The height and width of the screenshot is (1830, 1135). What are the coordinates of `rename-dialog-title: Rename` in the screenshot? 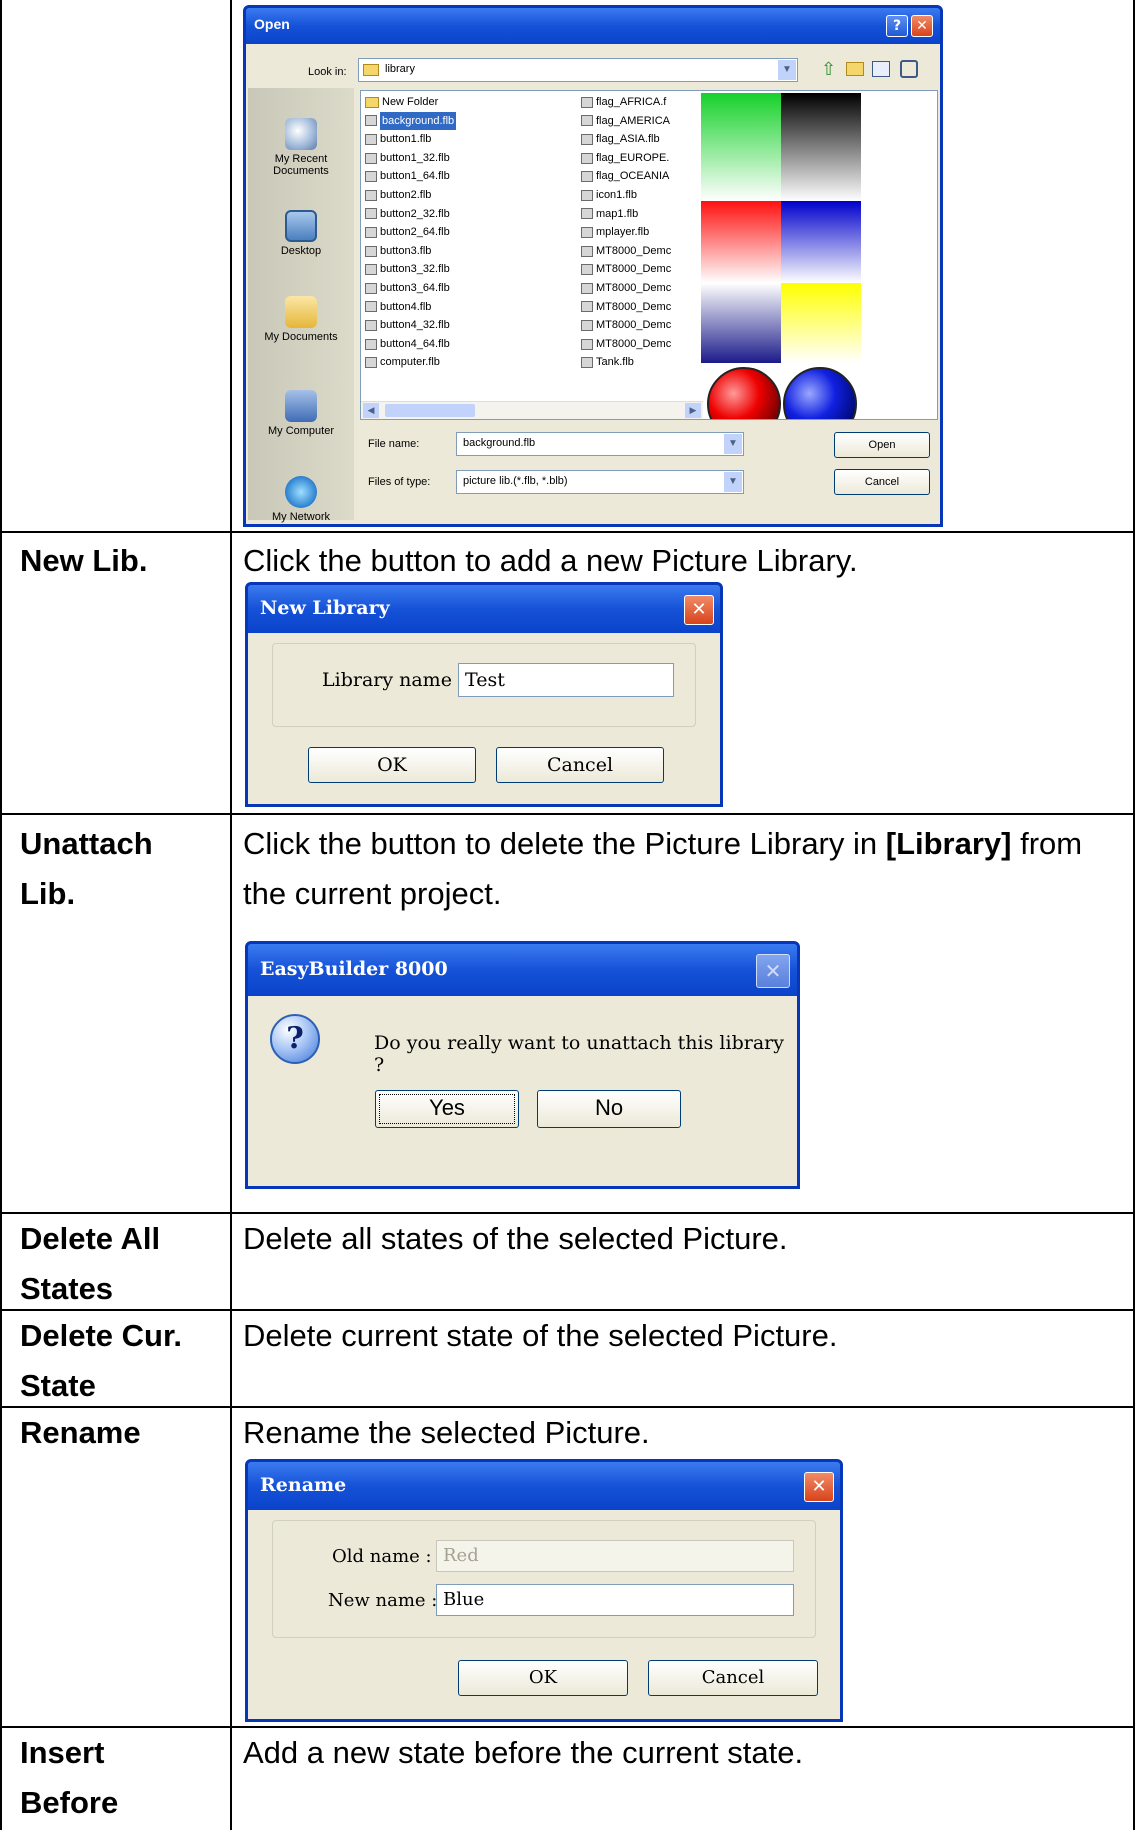 It's located at (303, 1485).